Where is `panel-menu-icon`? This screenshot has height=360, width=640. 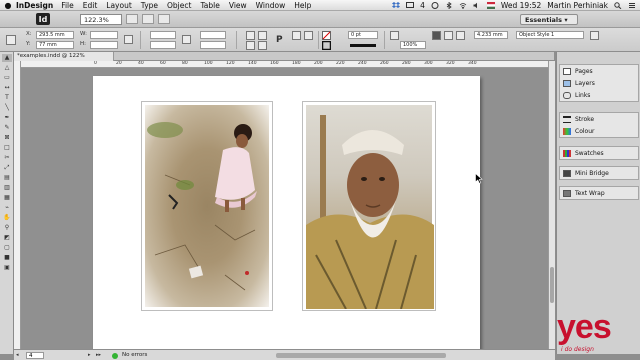
panel-menu-icon is located at coordinates (594, 35).